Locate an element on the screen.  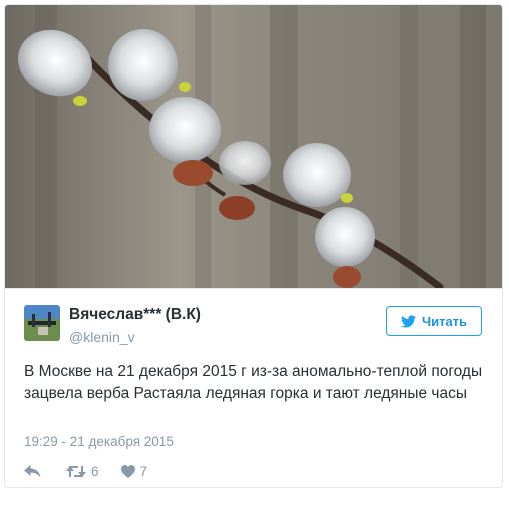
reply-button is located at coordinates (34, 471).